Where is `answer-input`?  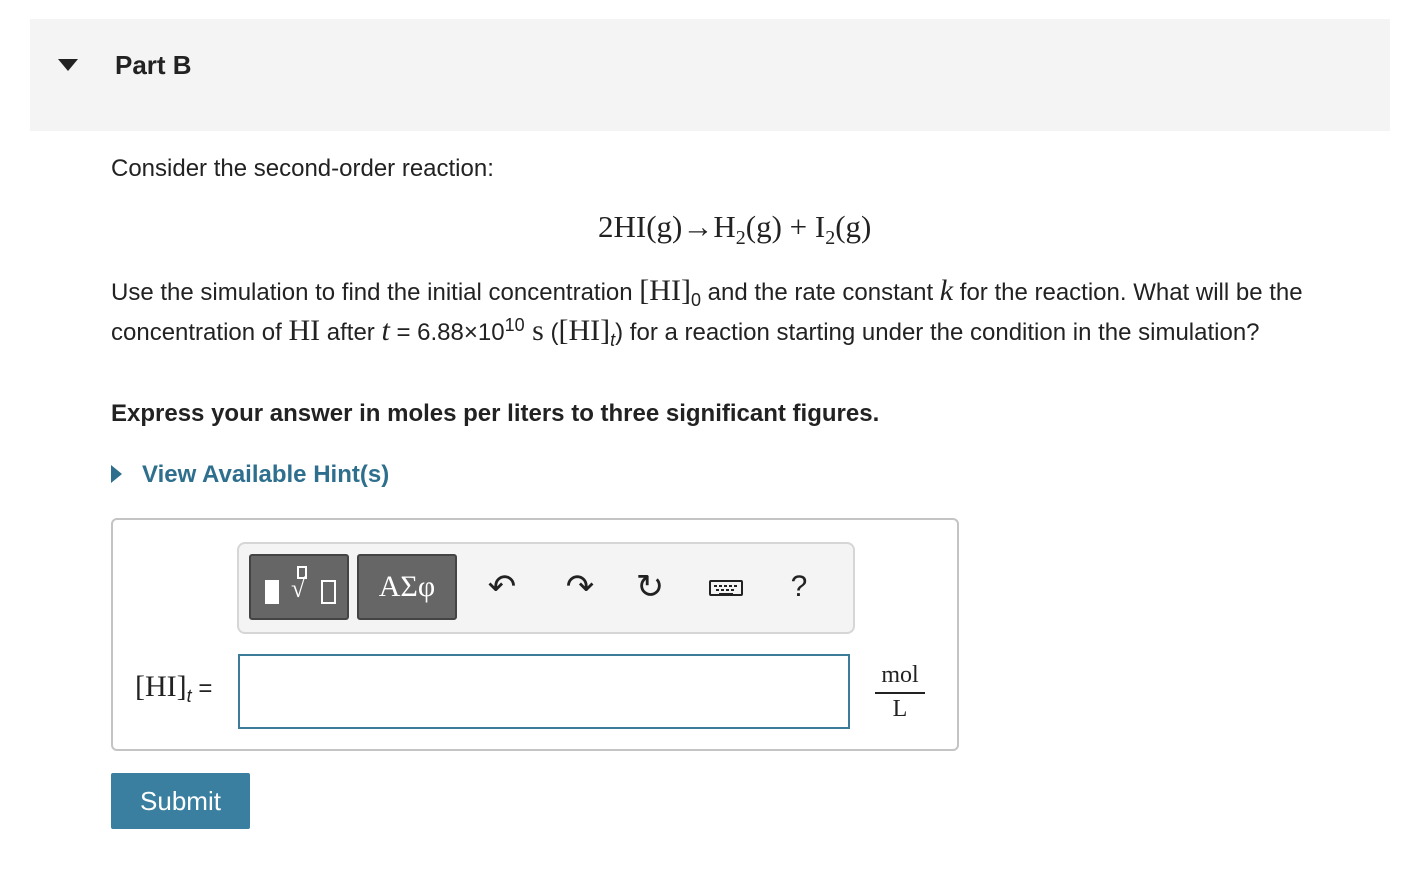
answer-input is located at coordinates (544, 691).